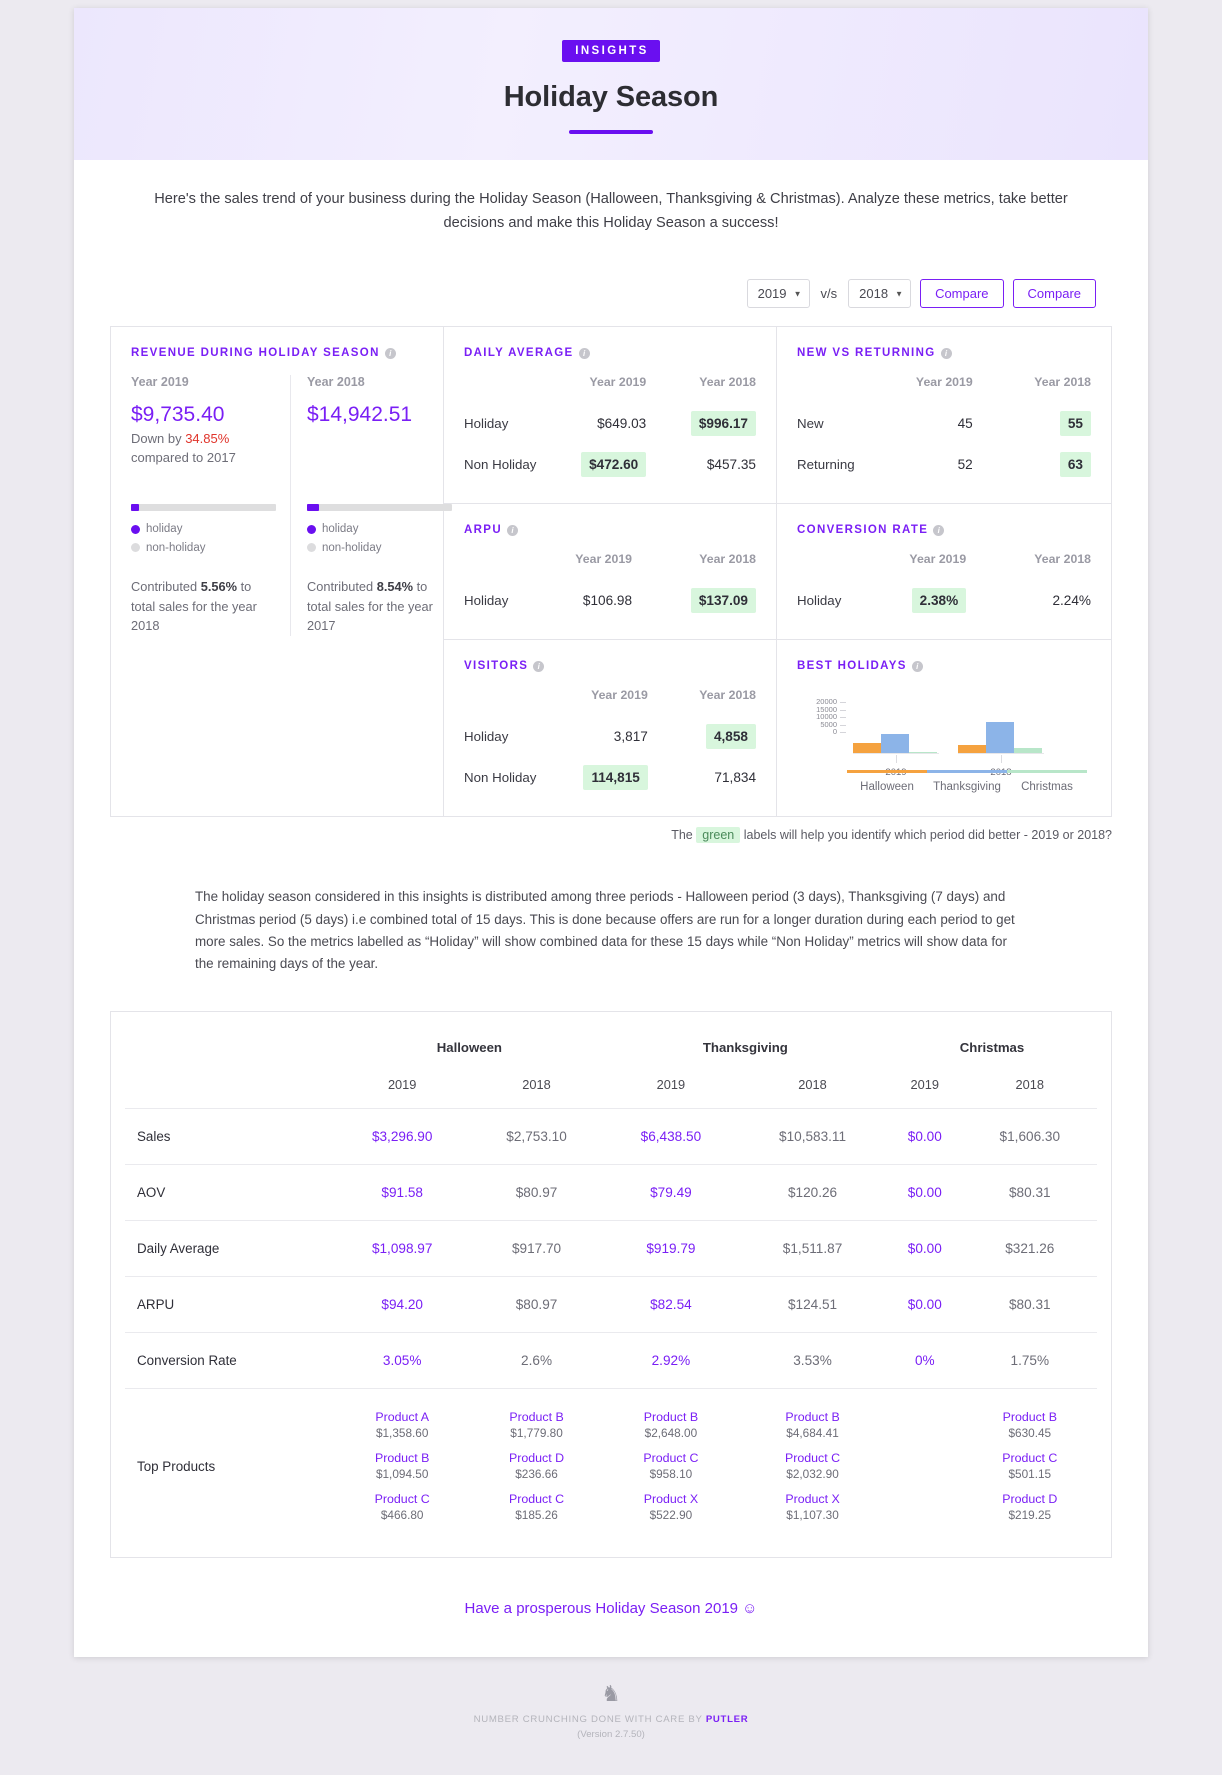 This screenshot has height=1775, width=1222. I want to click on compare-button-secondary: Compare, so click(1054, 294).